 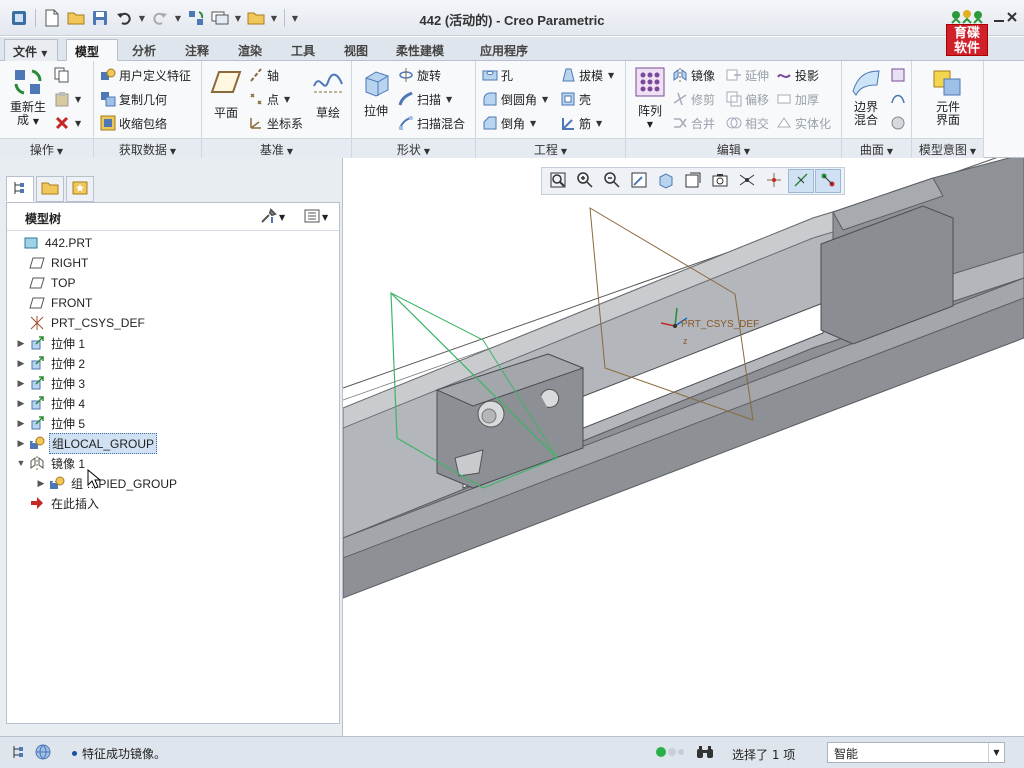 I want to click on collapse-arrow-icon: ▼, so click(x=21, y=463).